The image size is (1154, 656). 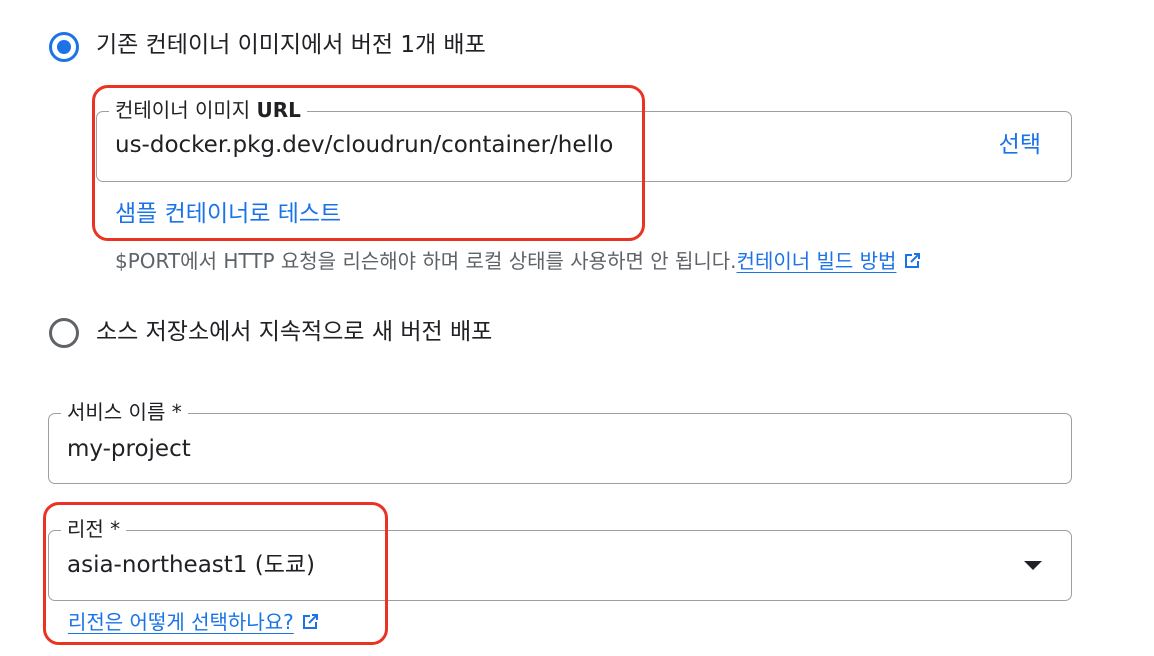 I want to click on service-name-field: 서비스 이름 * my-project, so click(x=560, y=440).